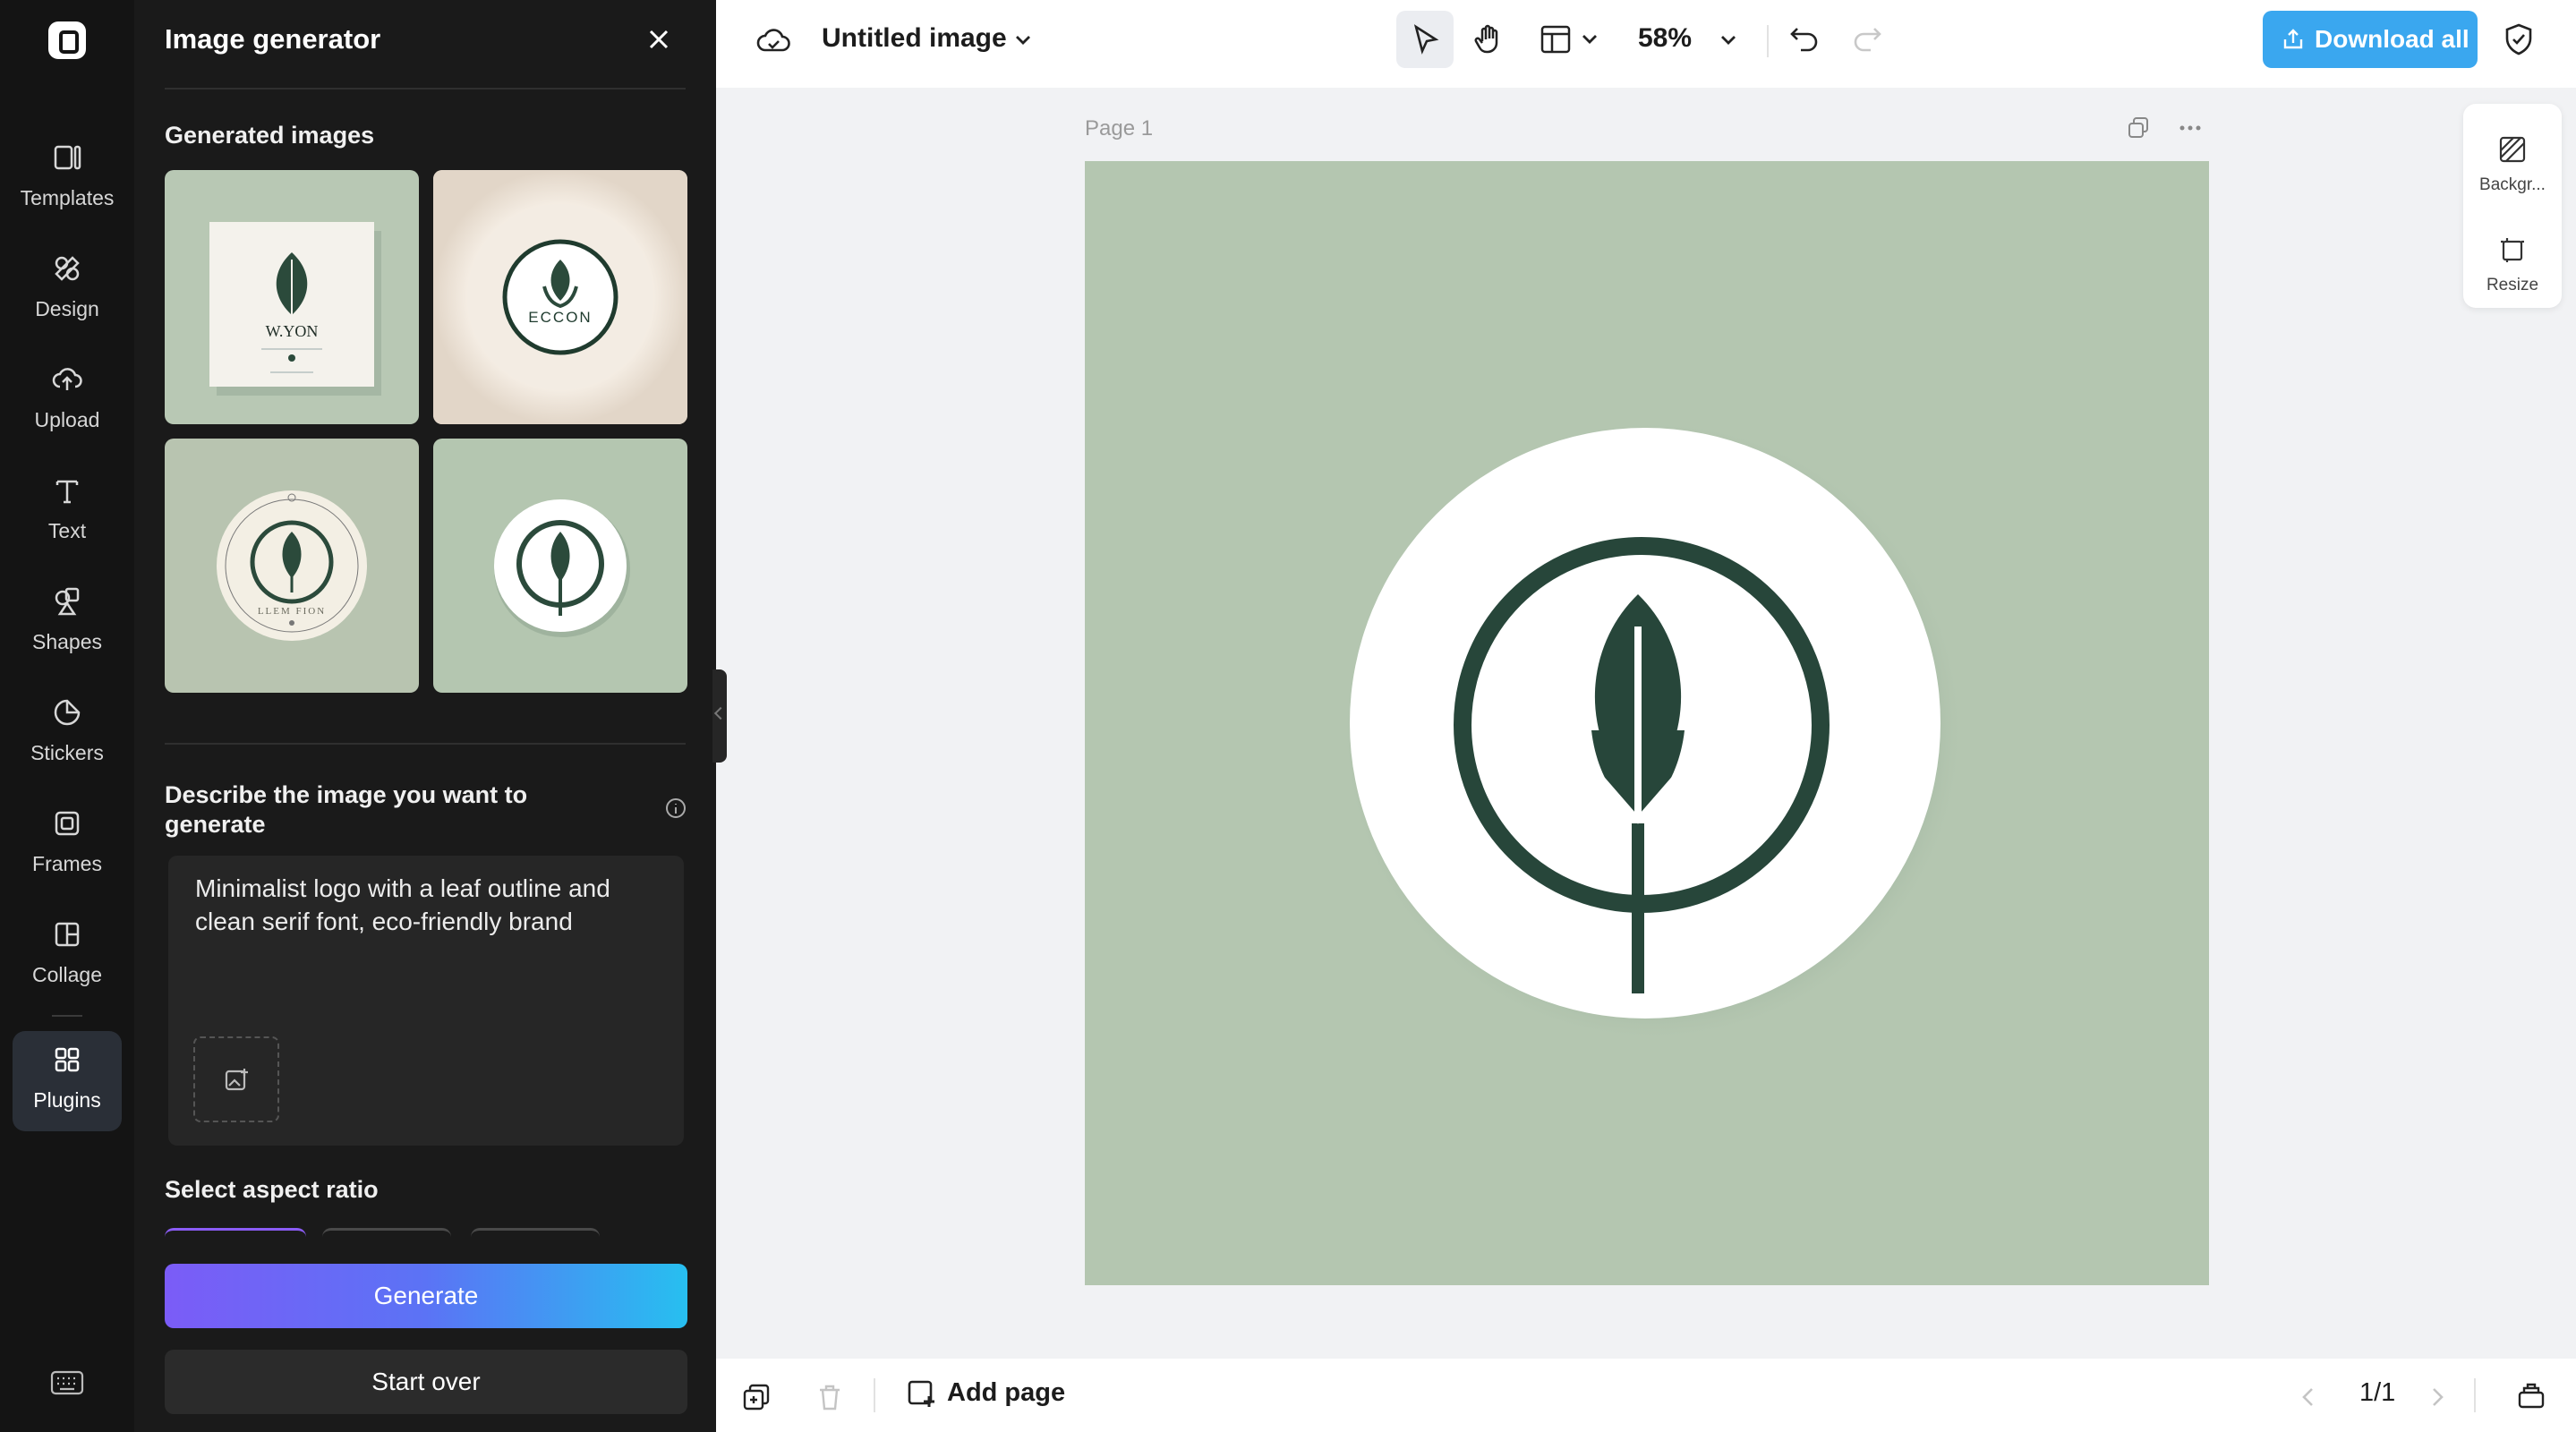 This screenshot has width=2576, height=1432. Describe the element at coordinates (1489, 39) in the screenshot. I see `hand-tool-icon` at that location.